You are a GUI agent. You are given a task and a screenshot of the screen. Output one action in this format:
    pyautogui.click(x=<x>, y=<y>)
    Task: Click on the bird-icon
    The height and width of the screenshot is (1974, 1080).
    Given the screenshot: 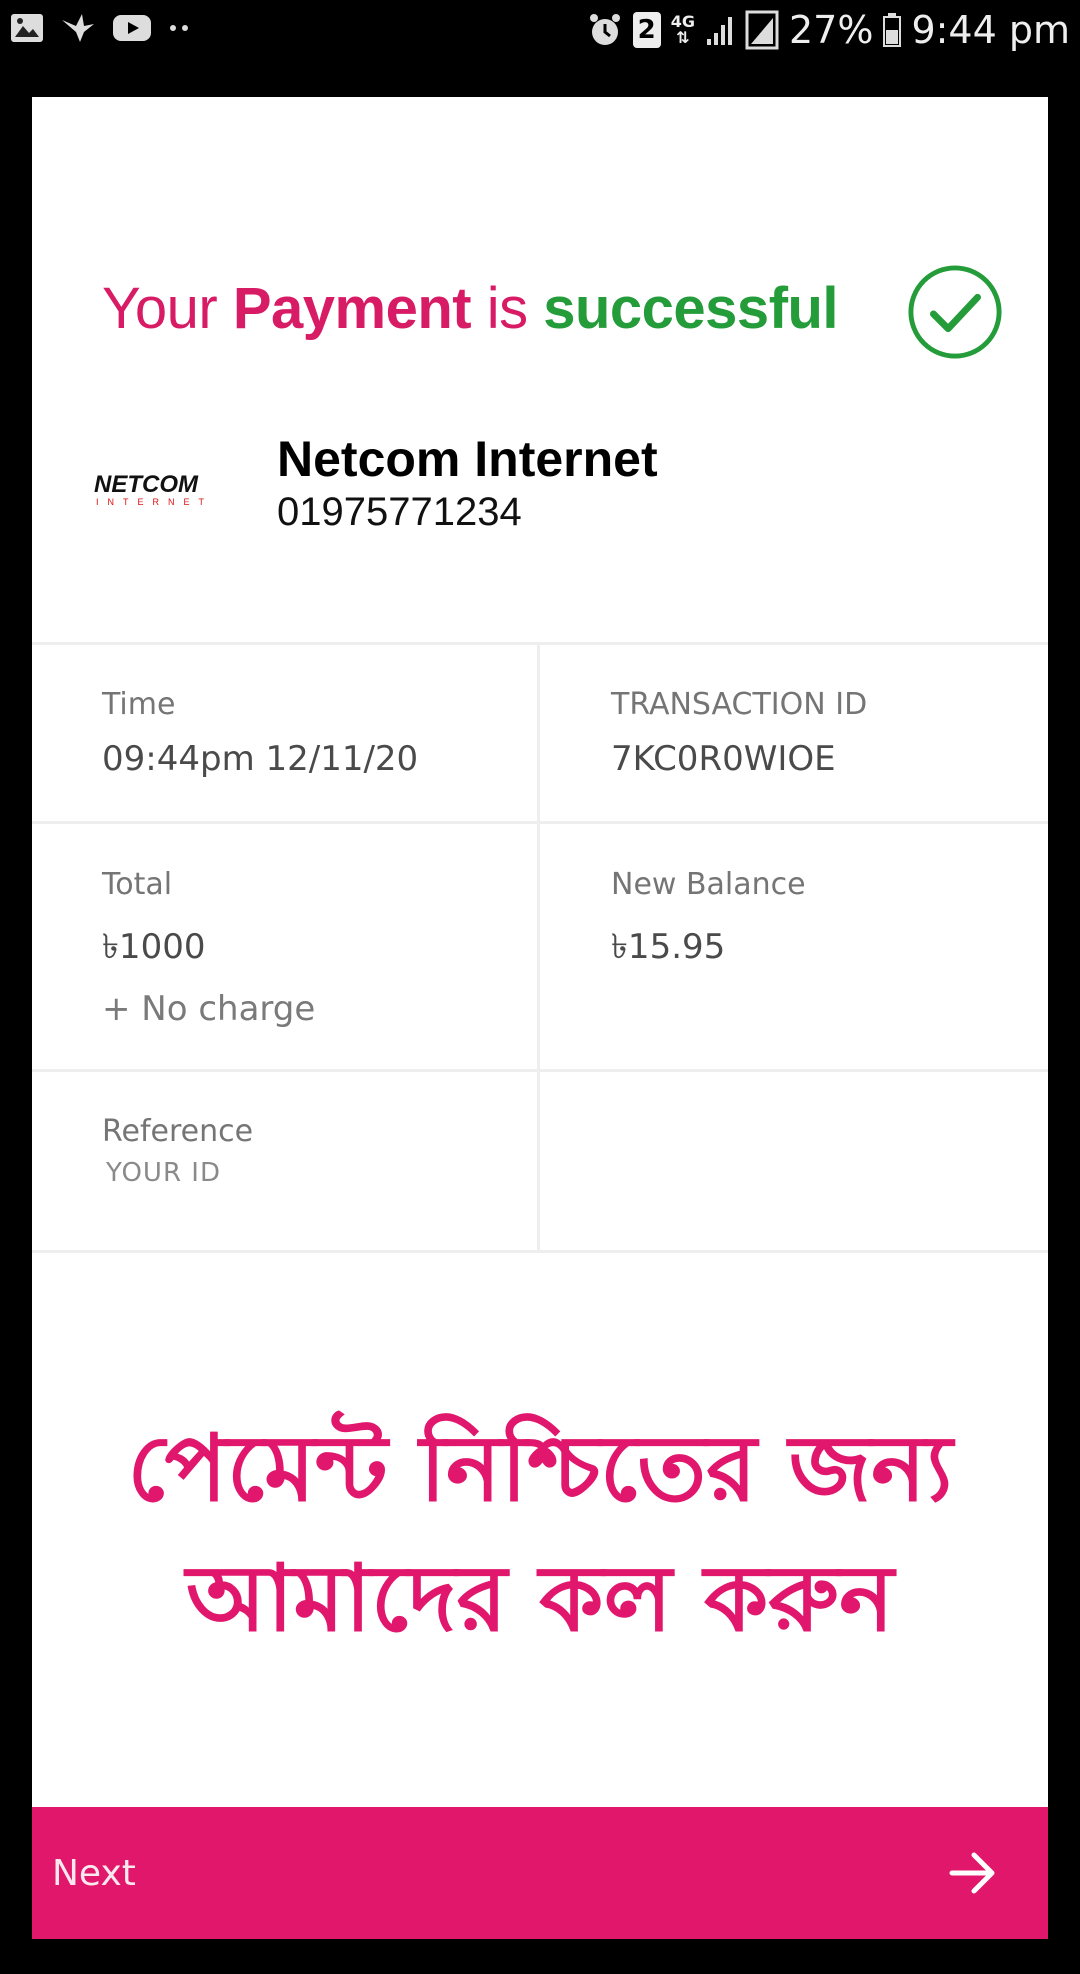 What is the action you would take?
    pyautogui.click(x=78, y=28)
    